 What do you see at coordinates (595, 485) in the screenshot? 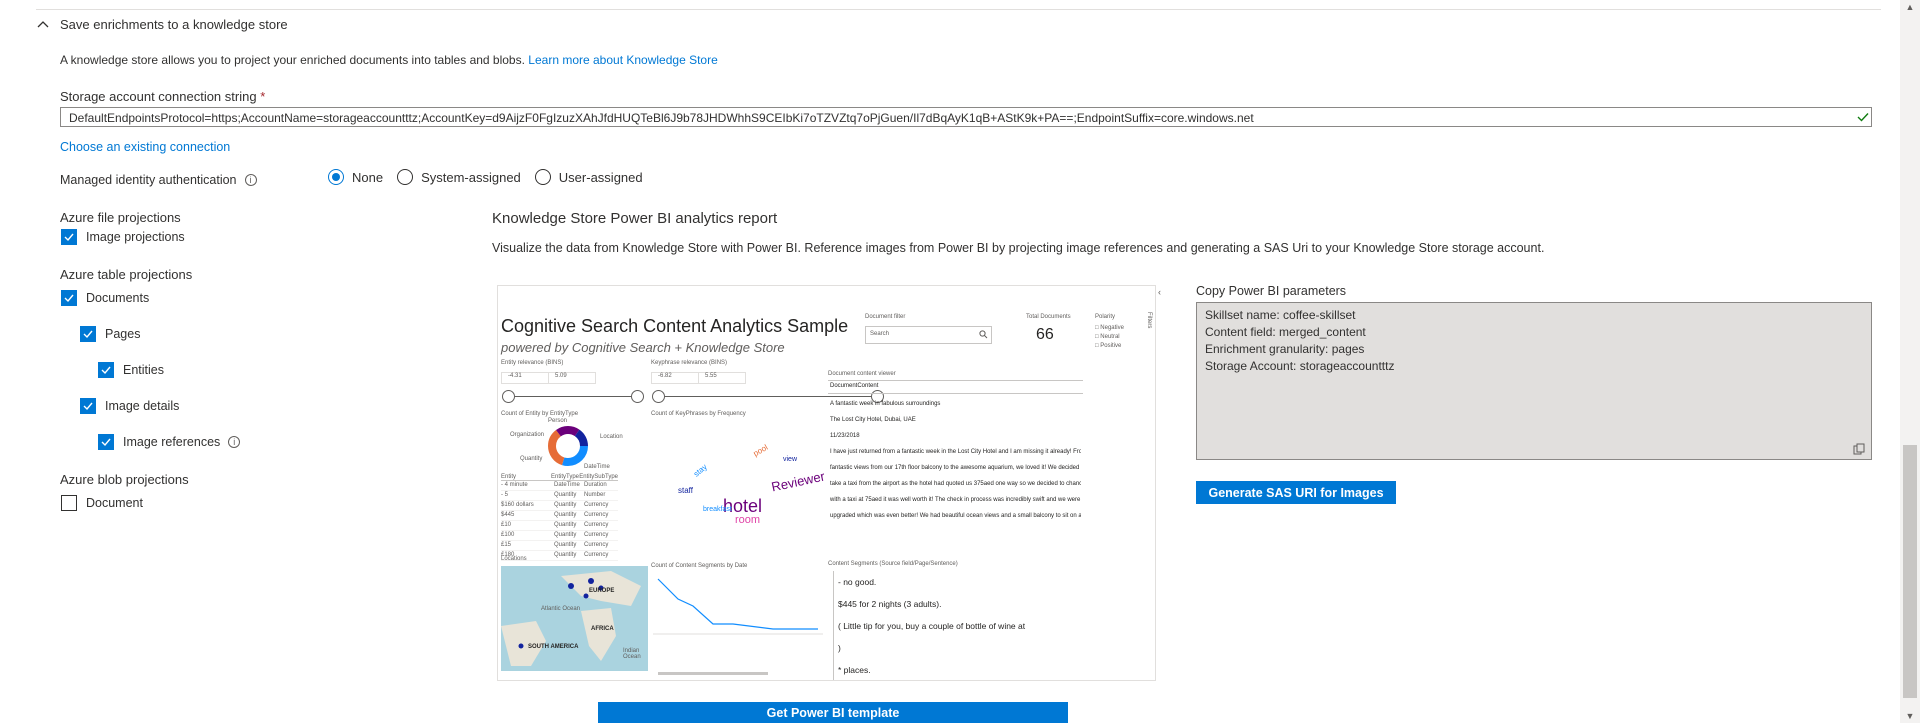
I see `table-cell: Duration` at bounding box center [595, 485].